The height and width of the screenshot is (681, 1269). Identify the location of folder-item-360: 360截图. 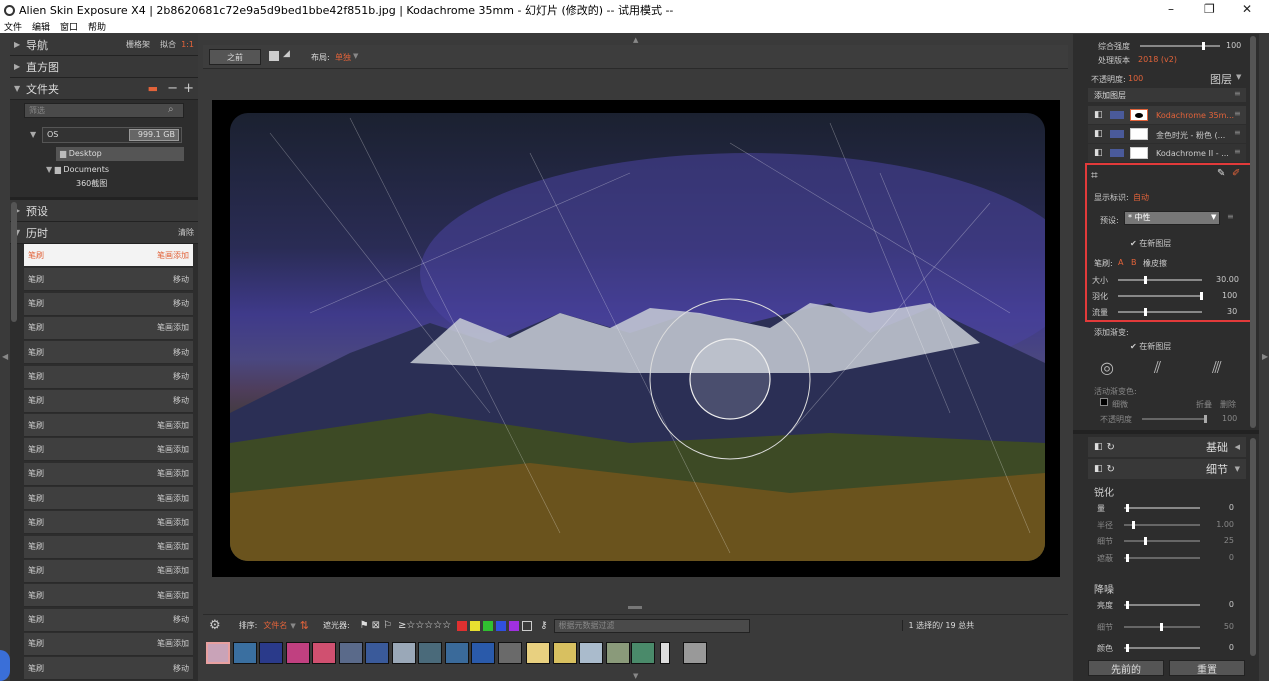
(91, 183).